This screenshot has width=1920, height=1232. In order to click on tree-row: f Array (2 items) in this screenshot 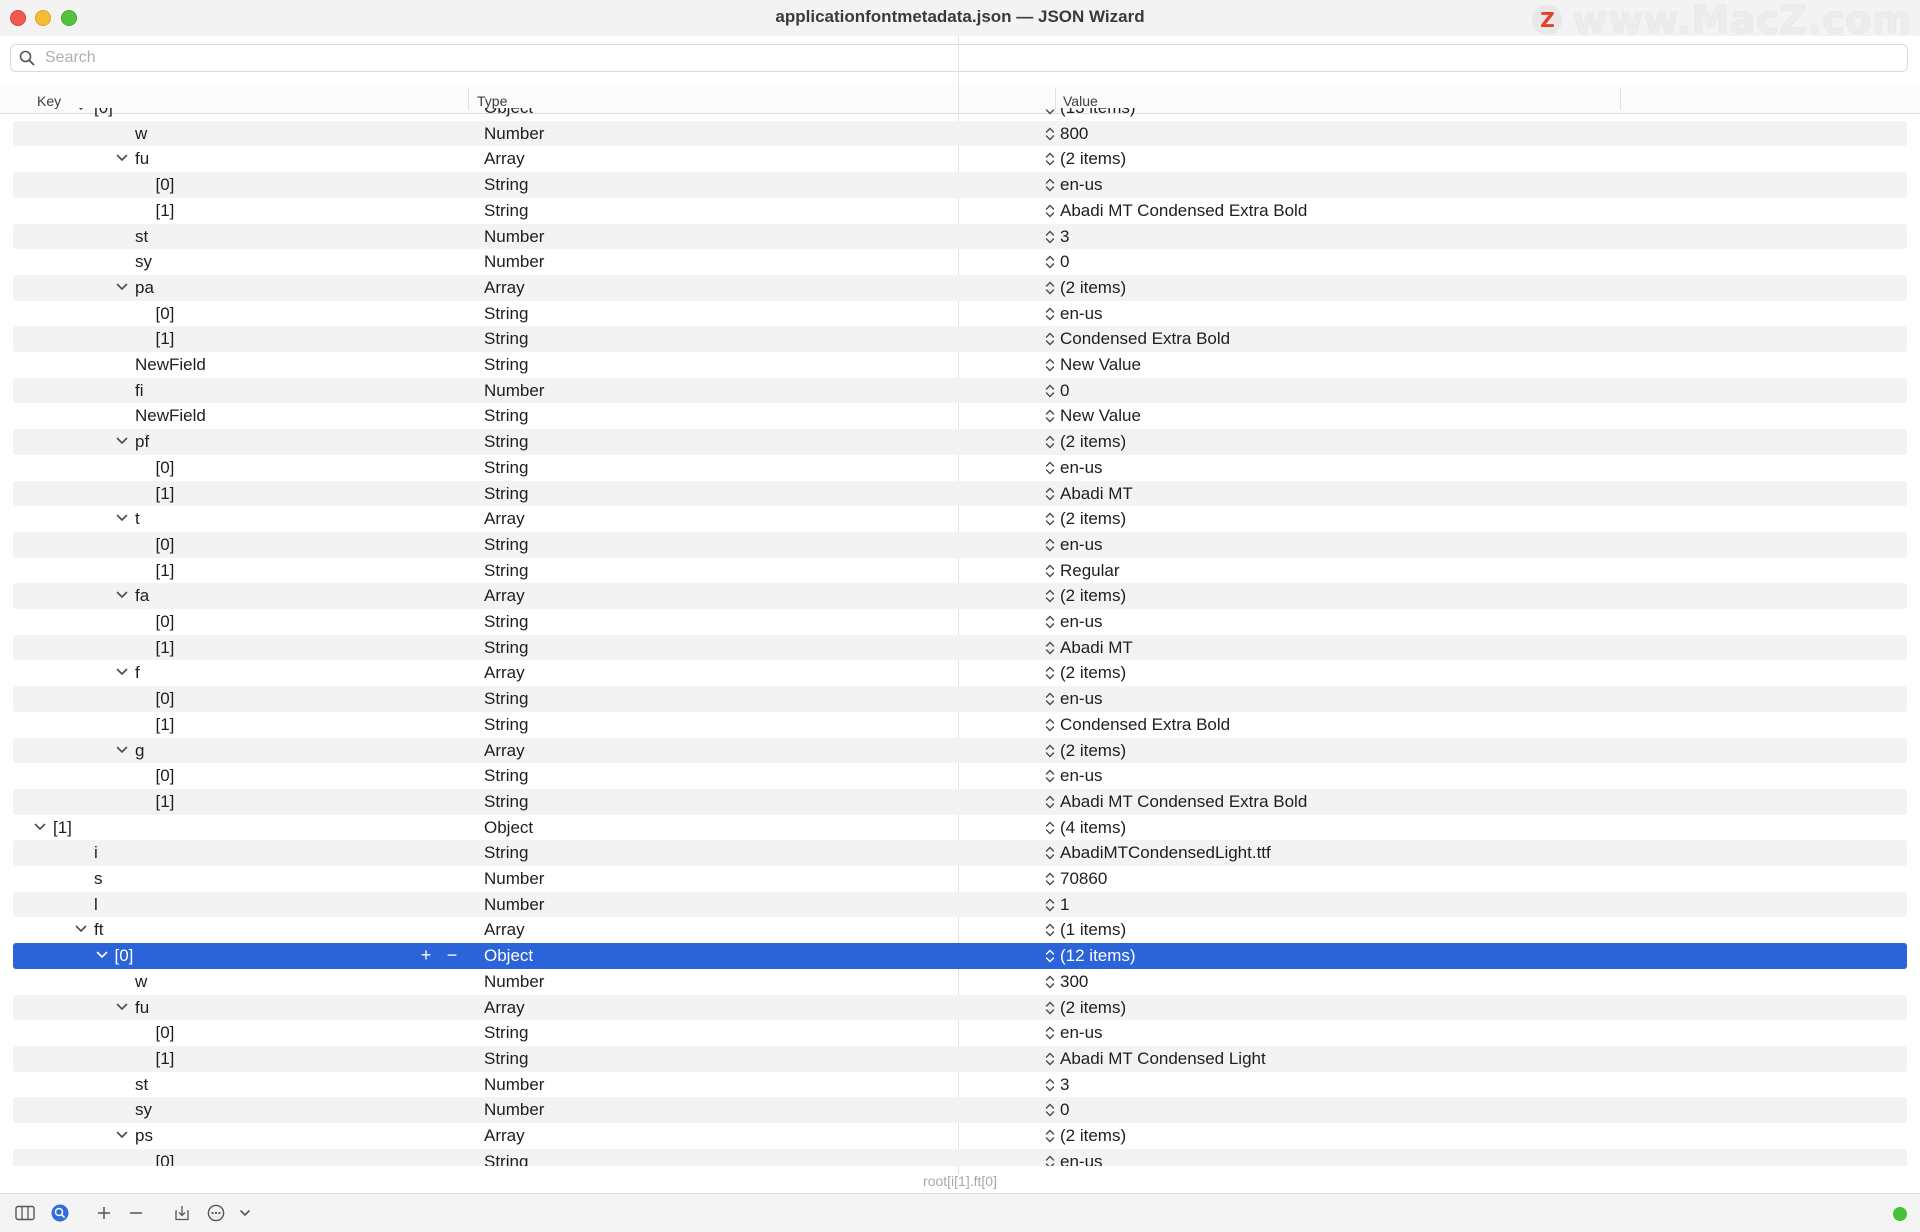, I will do `click(960, 673)`.